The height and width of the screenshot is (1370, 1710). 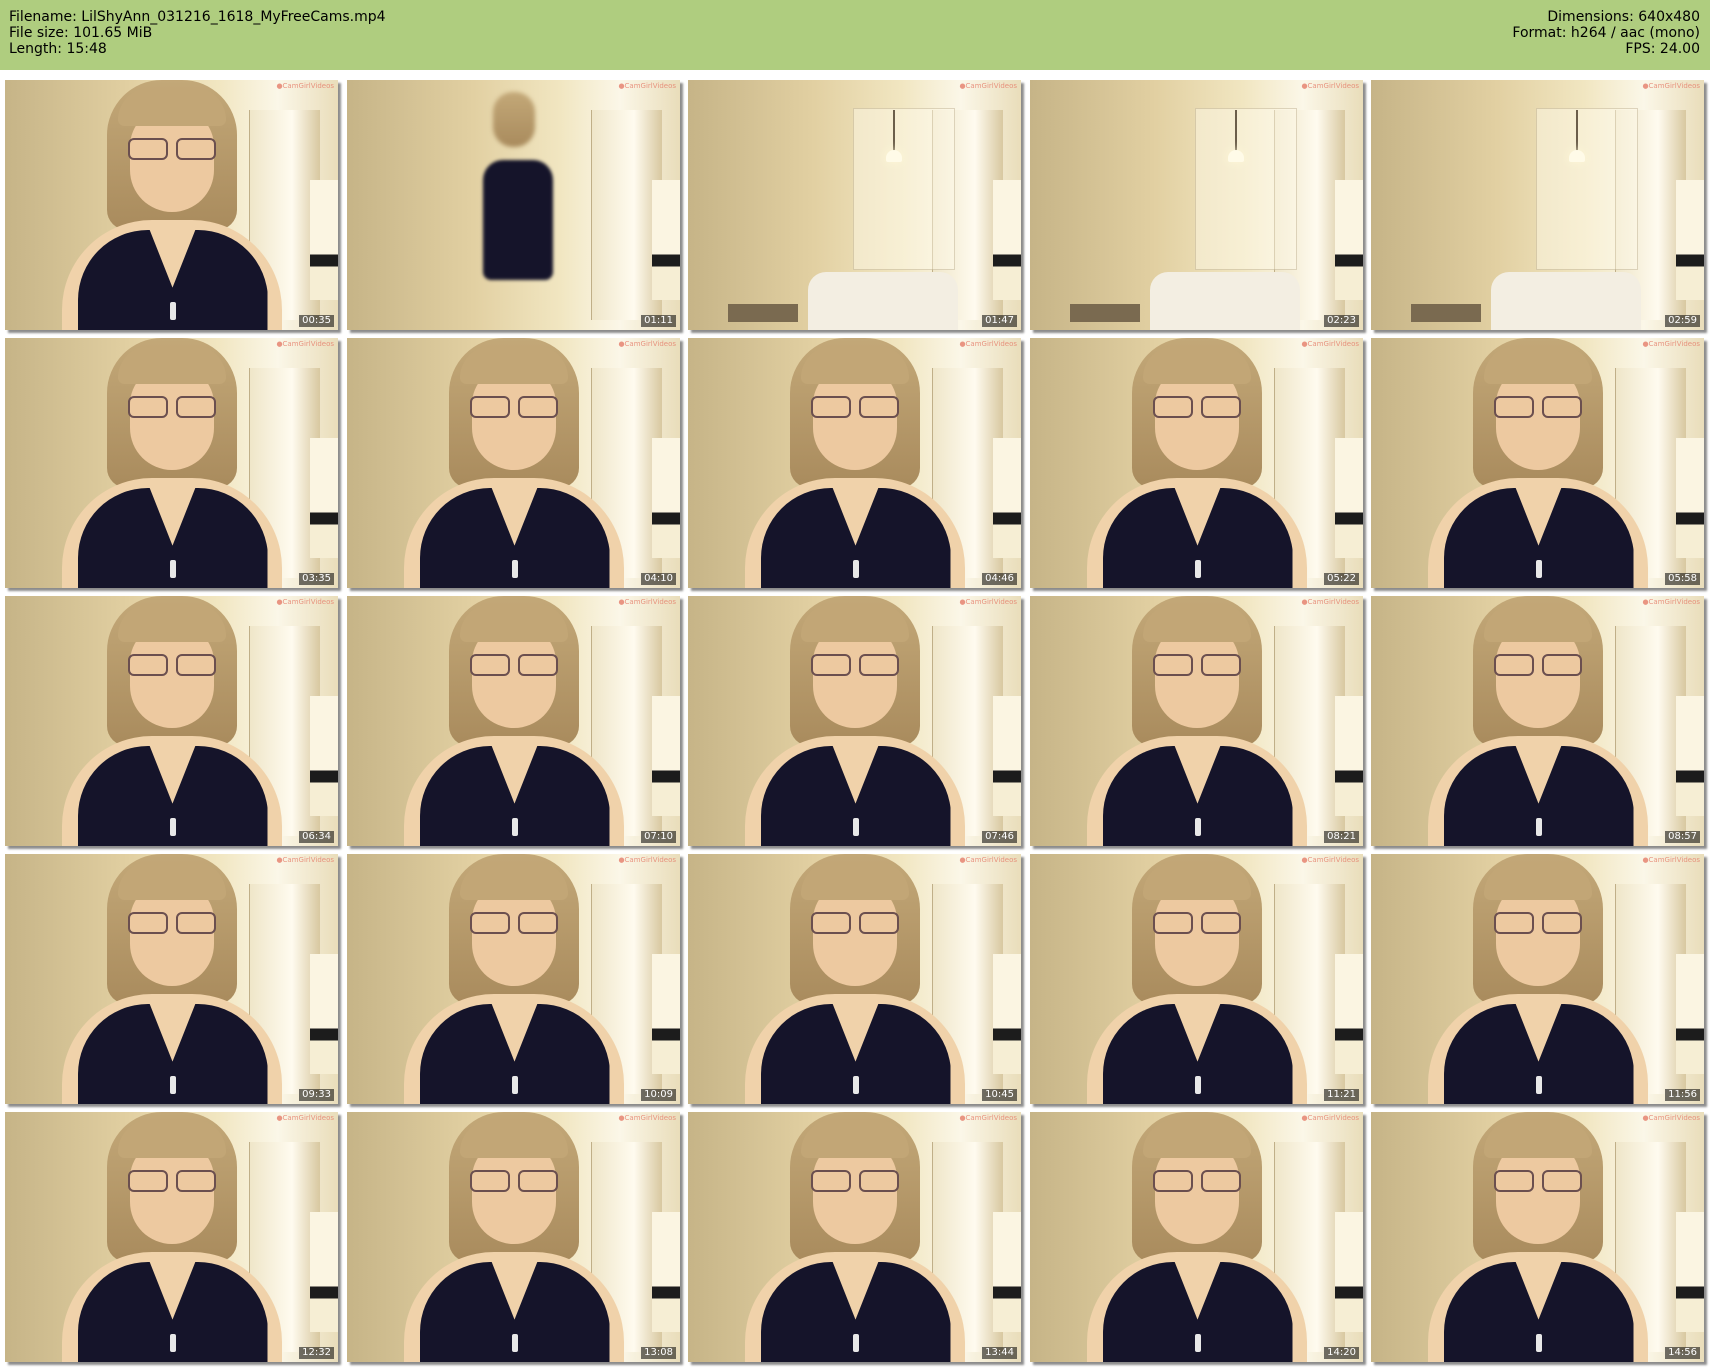 I want to click on video-thumbnail: ●CamGirlVideos 11:56, so click(x=1537, y=979).